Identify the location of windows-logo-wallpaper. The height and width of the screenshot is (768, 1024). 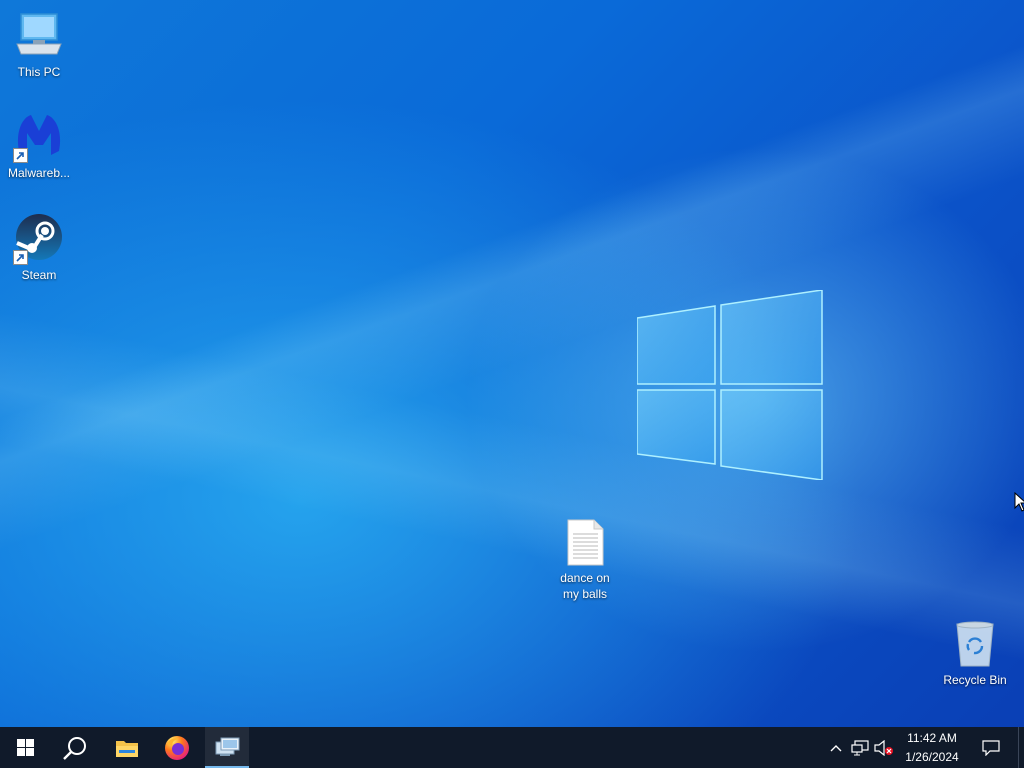
(730, 385).